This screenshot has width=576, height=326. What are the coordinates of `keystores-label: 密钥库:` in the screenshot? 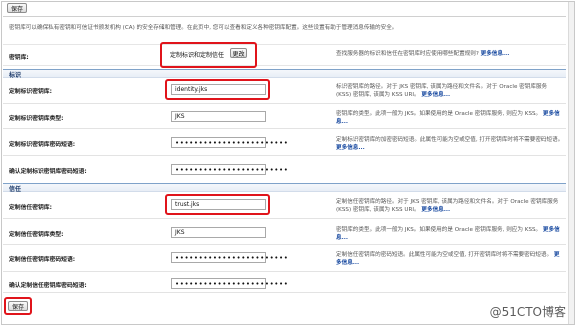 It's located at (19, 58).